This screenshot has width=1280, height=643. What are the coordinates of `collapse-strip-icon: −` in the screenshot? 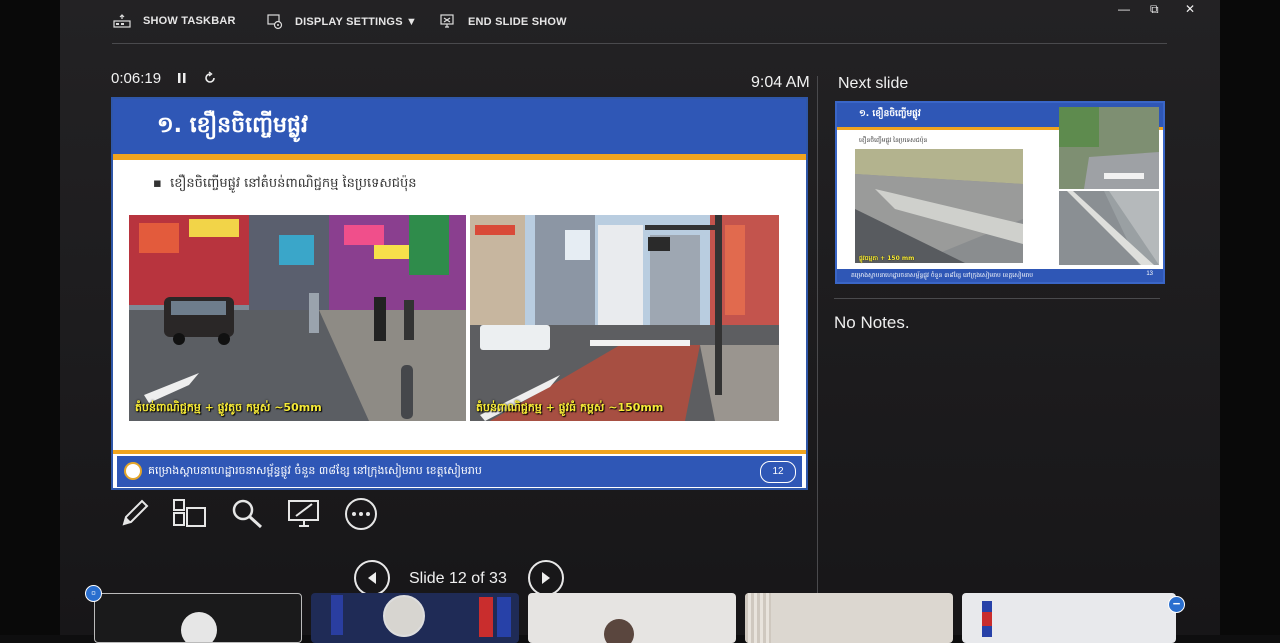 It's located at (1176, 604).